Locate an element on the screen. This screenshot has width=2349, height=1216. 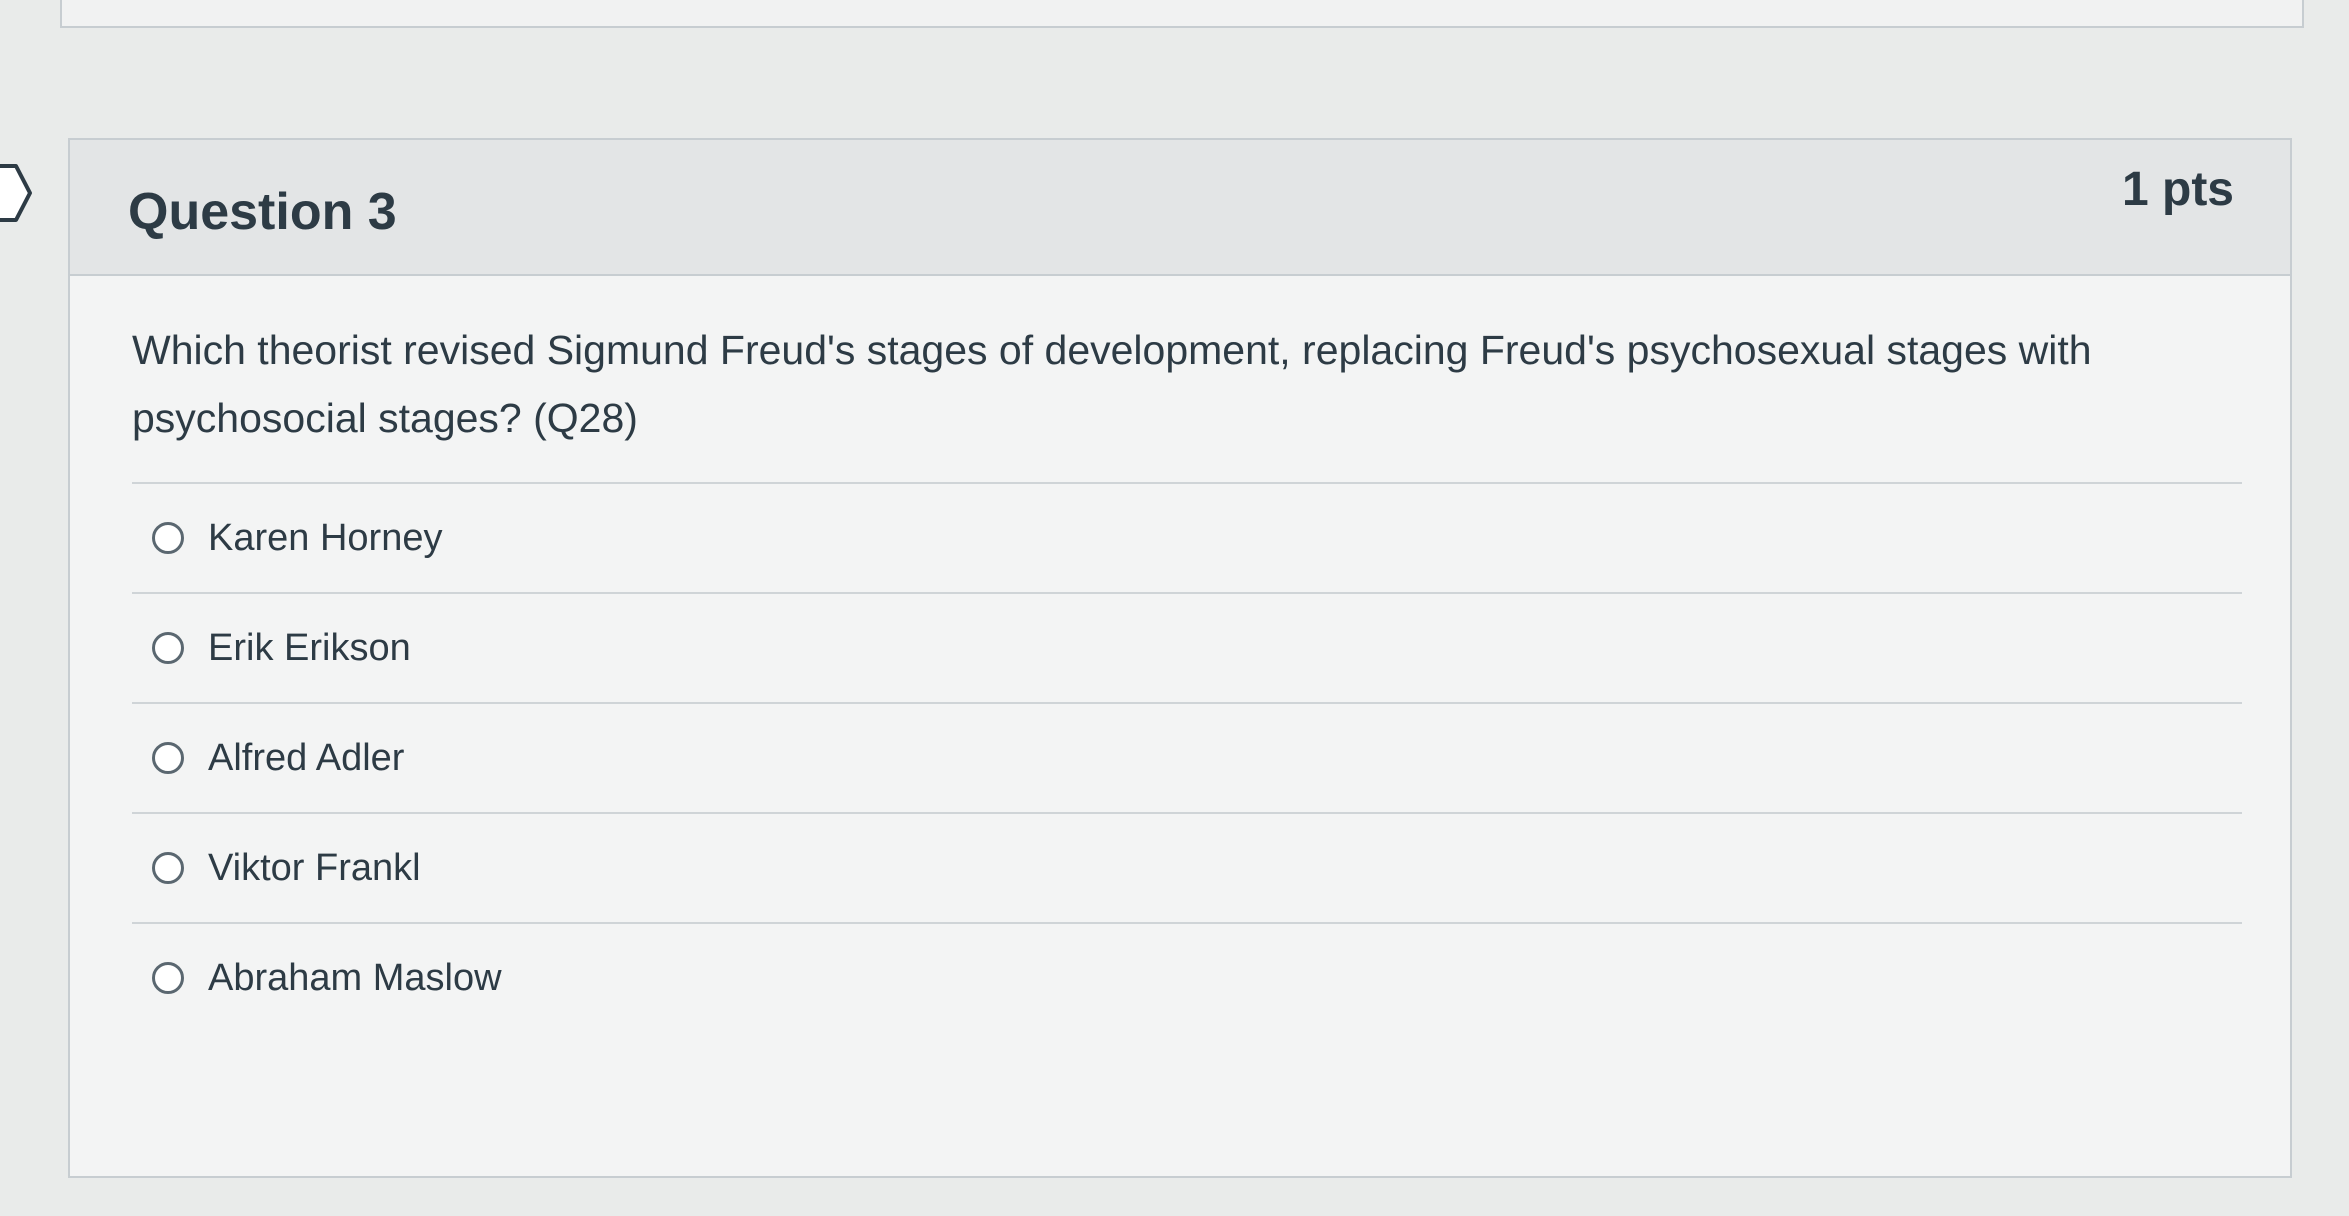
answer-label: Karen Horney is located at coordinates (325, 538).